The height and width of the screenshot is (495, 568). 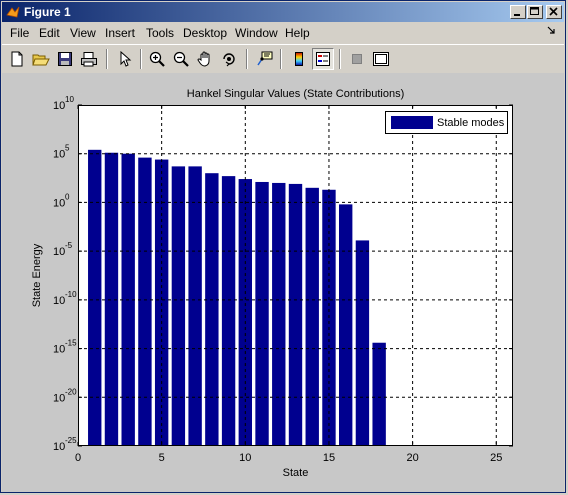 I want to click on figure-toolbar, so click(x=283, y=59).